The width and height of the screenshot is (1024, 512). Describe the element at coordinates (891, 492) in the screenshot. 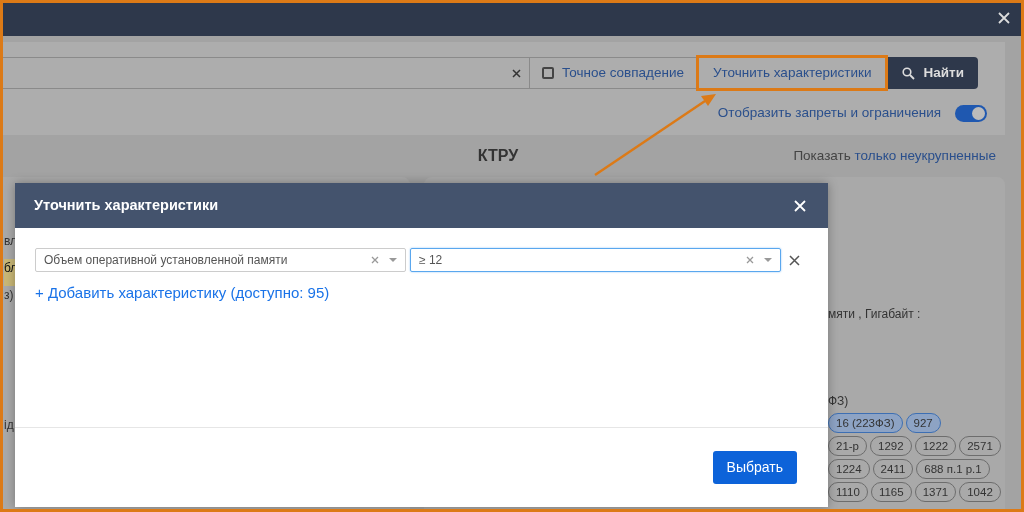

I see `law-chip: 1165` at that location.